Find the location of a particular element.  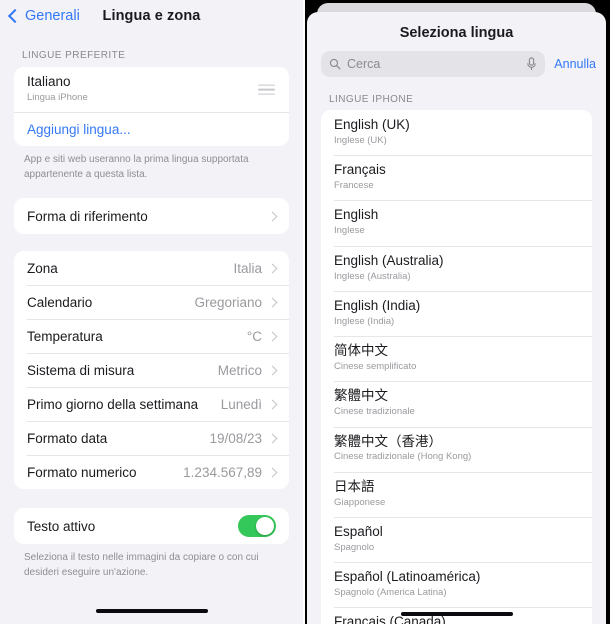

search-placeholder-text: Cerca is located at coordinates (364, 64).